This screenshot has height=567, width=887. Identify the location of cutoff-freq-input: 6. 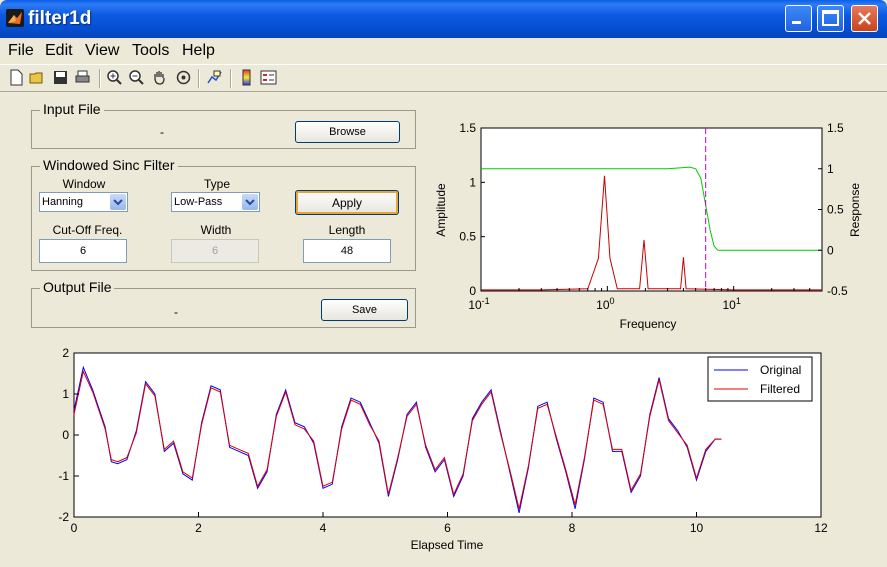
(83, 251).